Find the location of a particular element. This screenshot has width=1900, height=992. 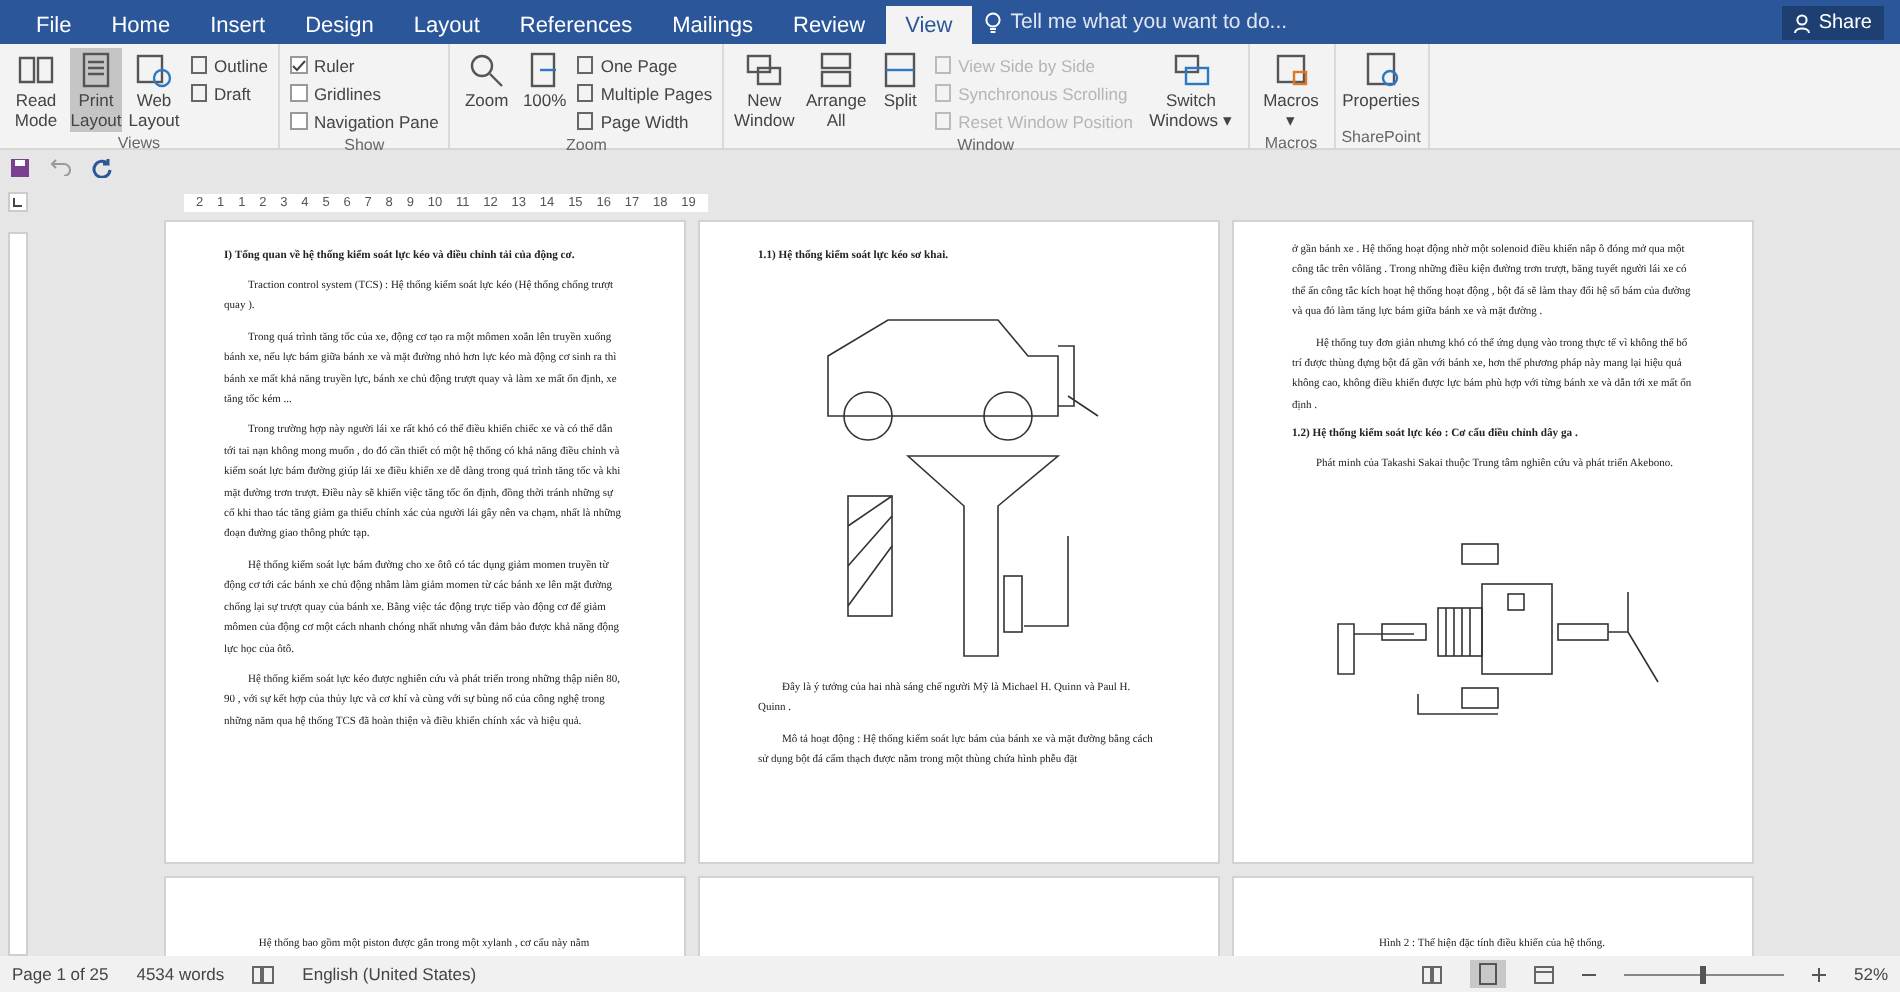

ribbon-tab: View is located at coordinates (929, 25).